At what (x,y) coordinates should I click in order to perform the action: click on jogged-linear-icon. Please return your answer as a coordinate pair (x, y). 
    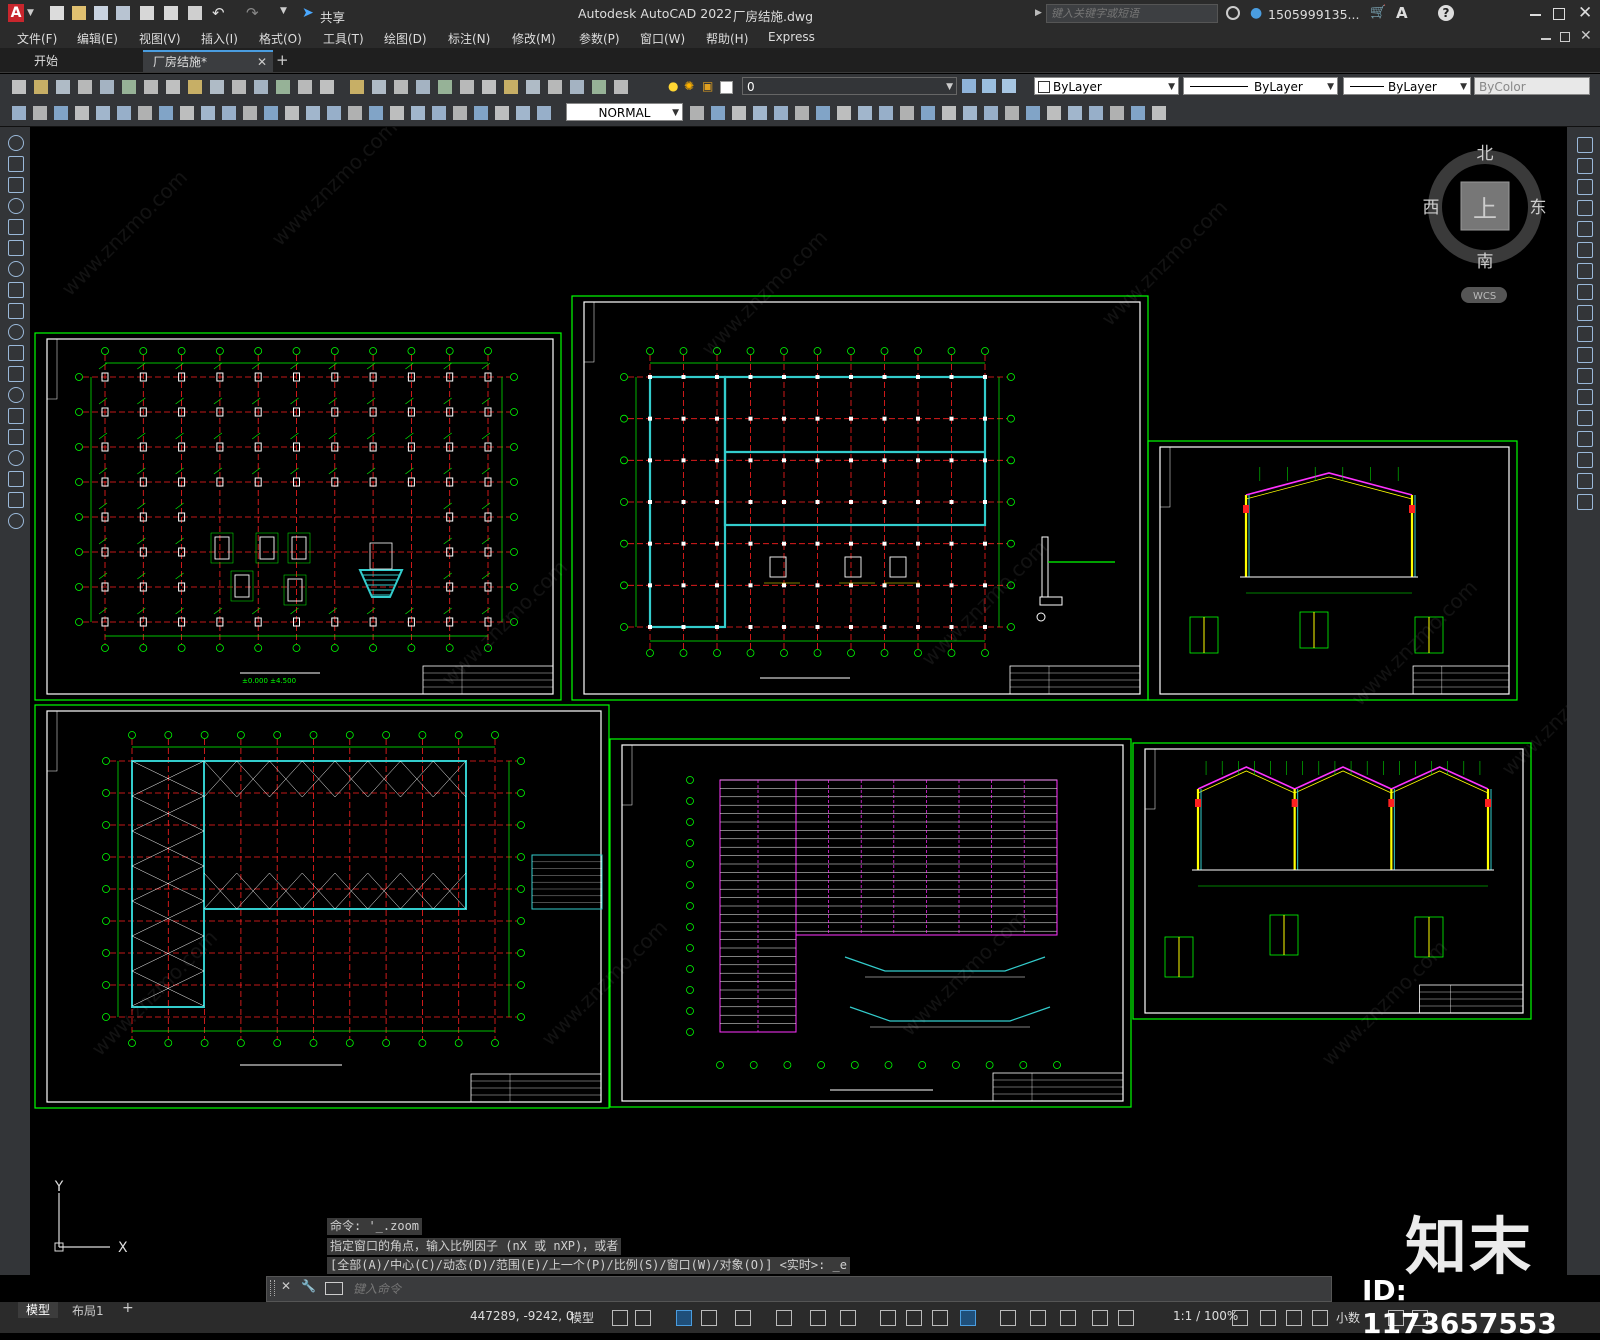
    Looking at the image, I should click on (355, 113).